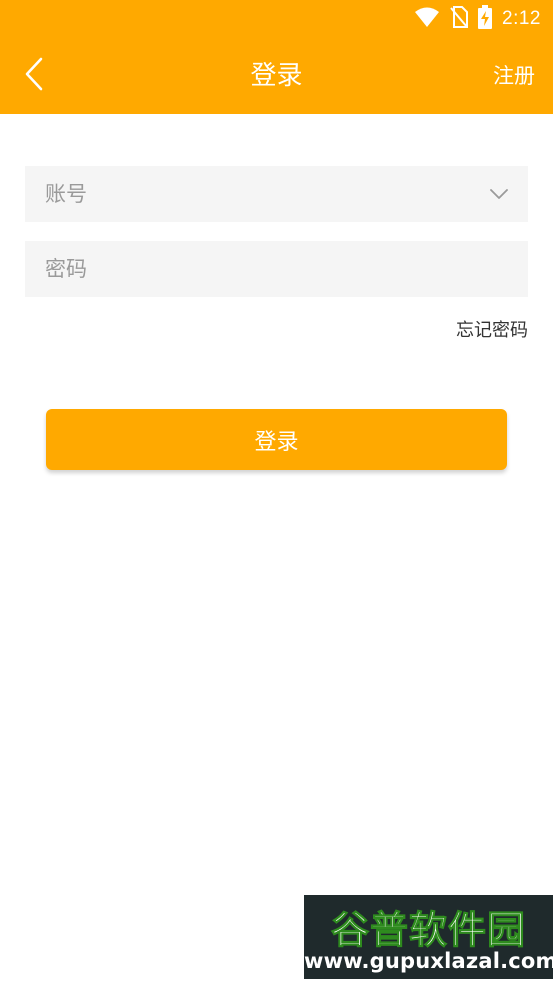 The width and height of the screenshot is (553, 983). I want to click on password-input, so click(276, 269).